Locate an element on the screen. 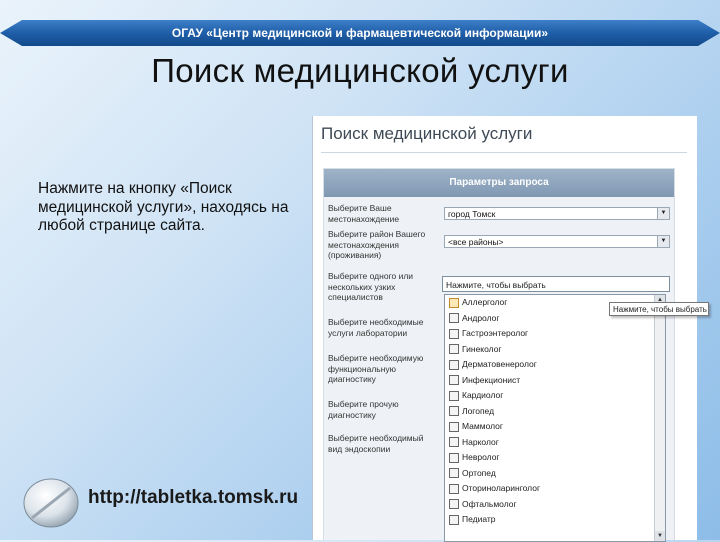 The image size is (720, 542). location-value: город Томск is located at coordinates (472, 214).